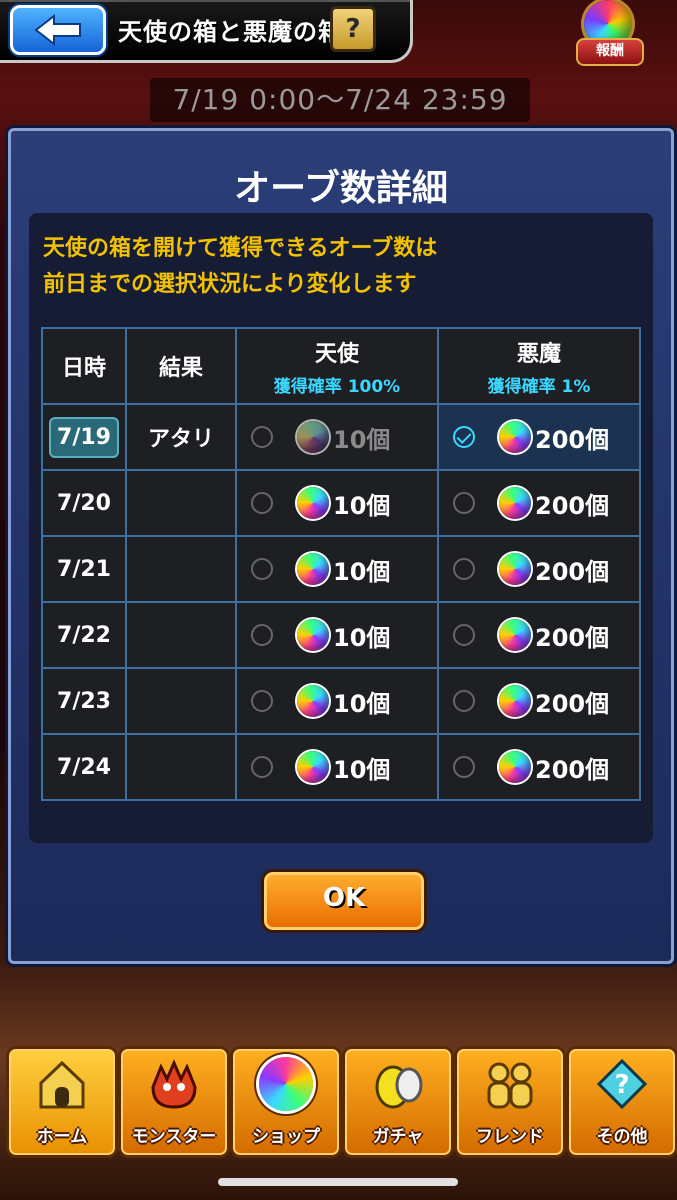  What do you see at coordinates (240, 248) in the screenshot?
I see `description-line: 天使の箱を開けて獲得できるオーブ数は` at bounding box center [240, 248].